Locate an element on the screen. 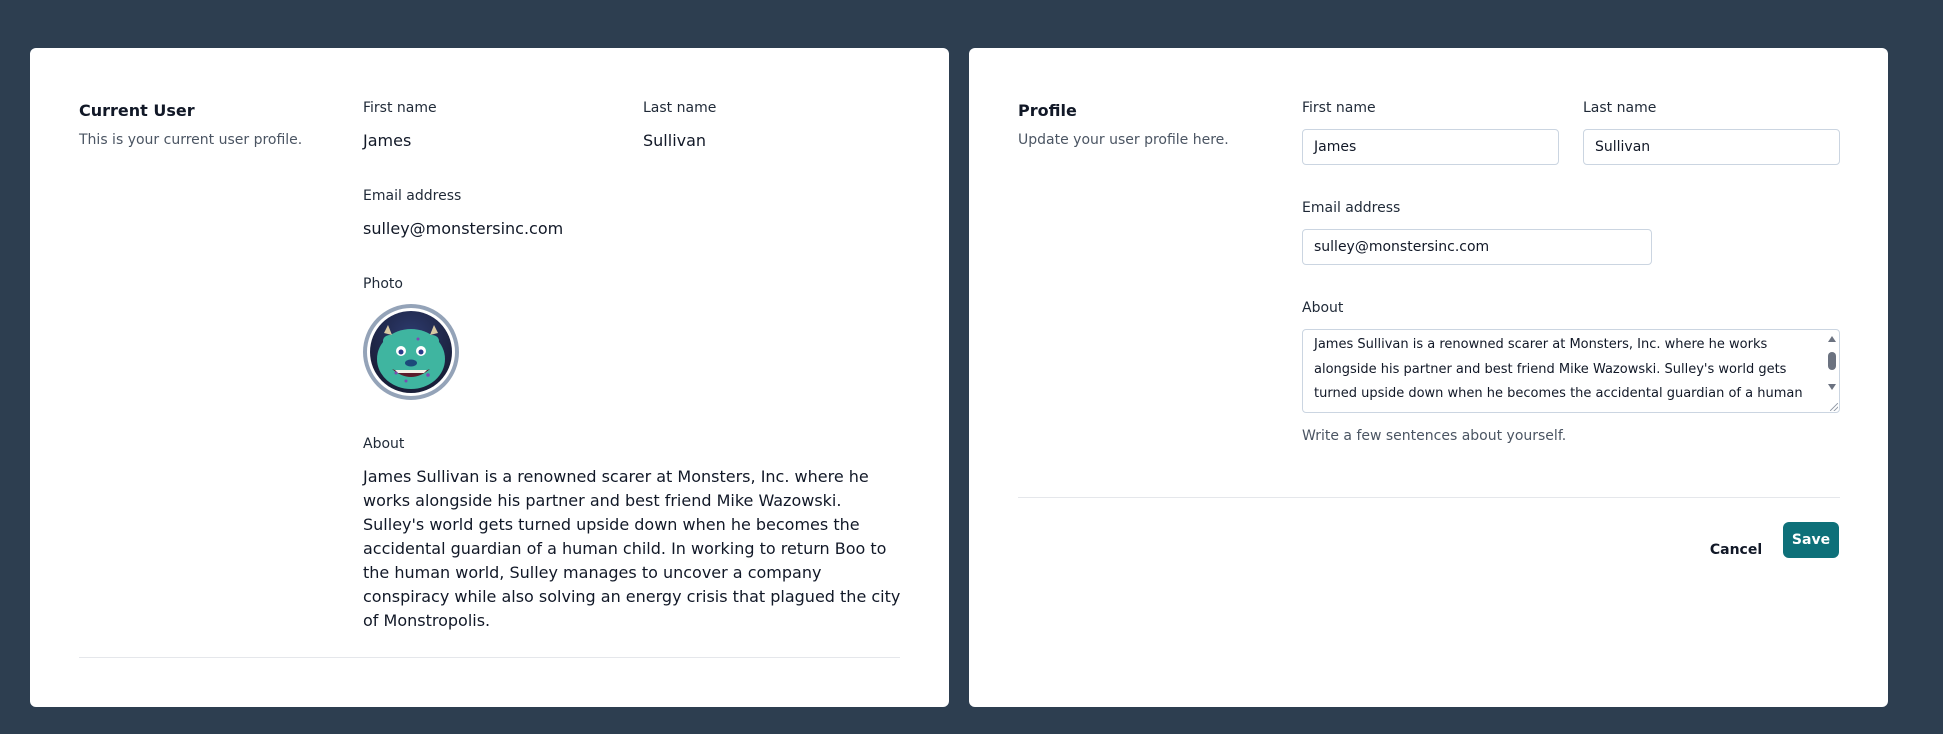 The width and height of the screenshot is (1943, 734). last-name-value: Sullivan is located at coordinates (675, 140).